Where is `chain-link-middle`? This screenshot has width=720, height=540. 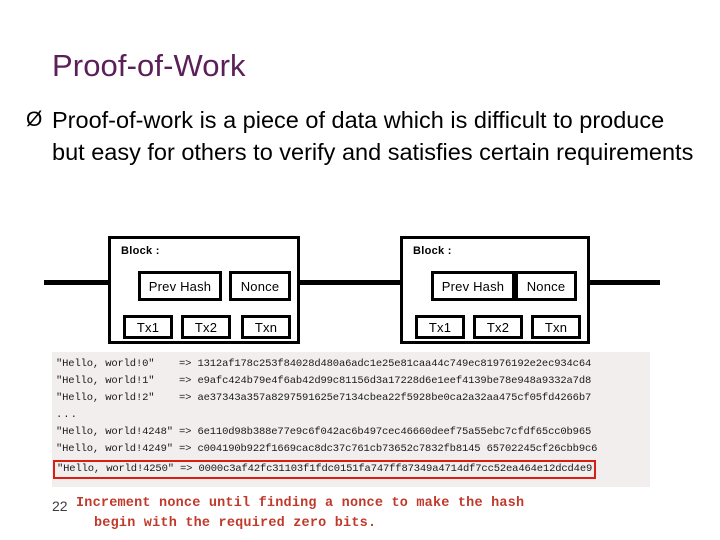
chain-link-middle is located at coordinates (353, 282).